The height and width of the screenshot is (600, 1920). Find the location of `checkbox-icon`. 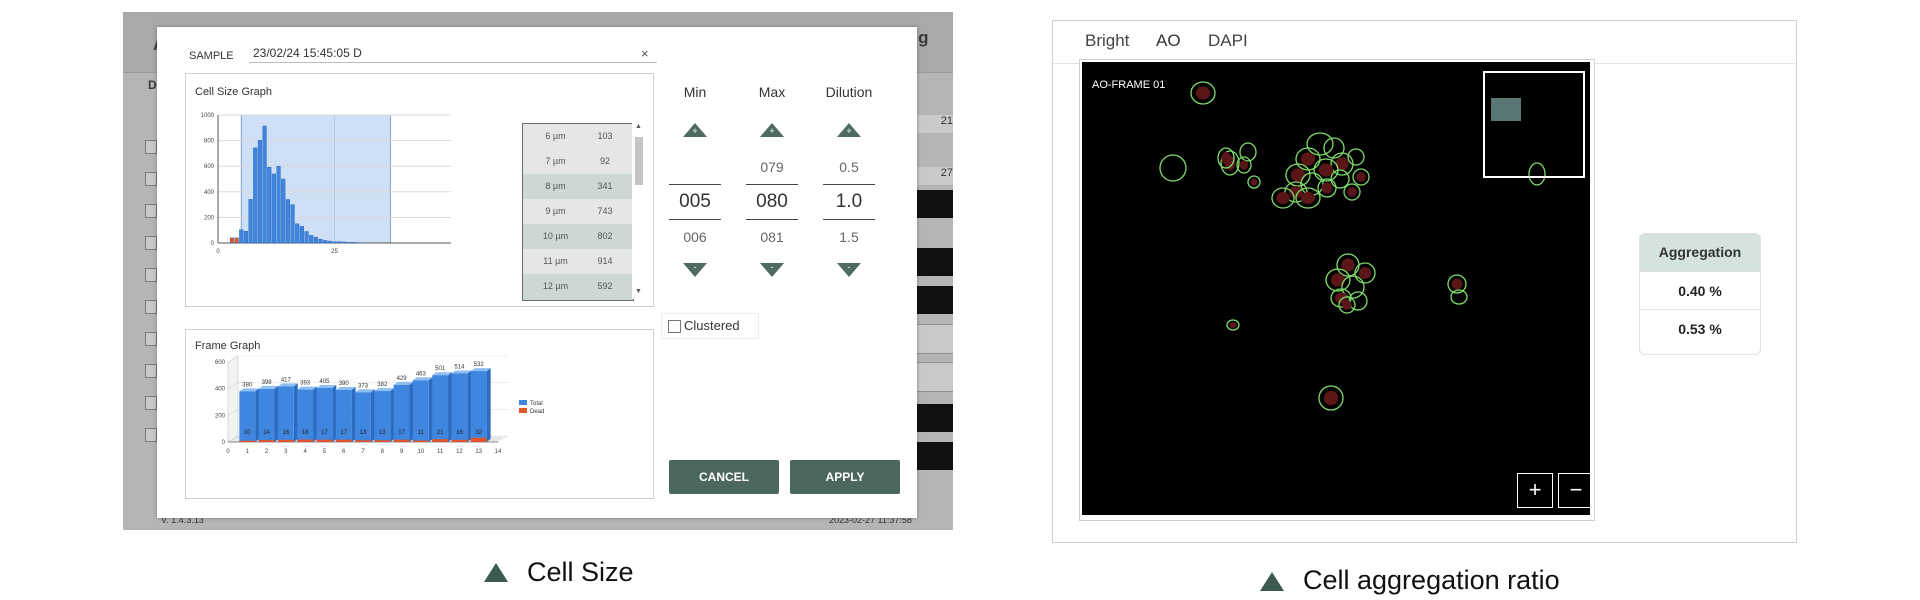

checkbox-icon is located at coordinates (674, 326).